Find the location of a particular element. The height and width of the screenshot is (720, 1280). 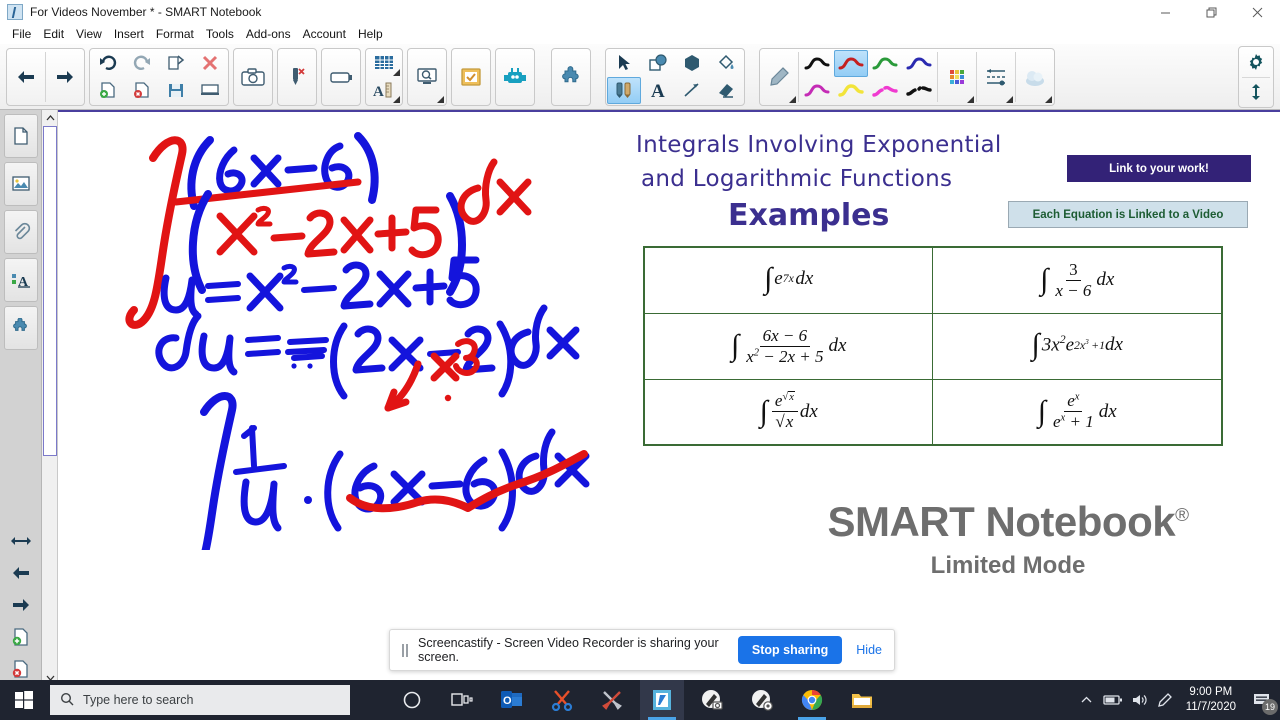

canvas-scrollbar is located at coordinates (50, 397).